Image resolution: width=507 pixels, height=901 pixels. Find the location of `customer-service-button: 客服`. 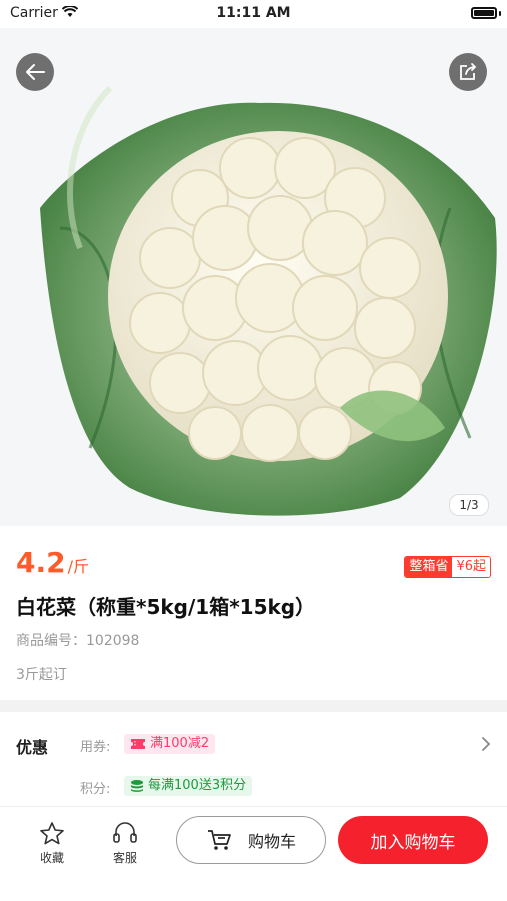

customer-service-button: 客服 is located at coordinates (125, 843).